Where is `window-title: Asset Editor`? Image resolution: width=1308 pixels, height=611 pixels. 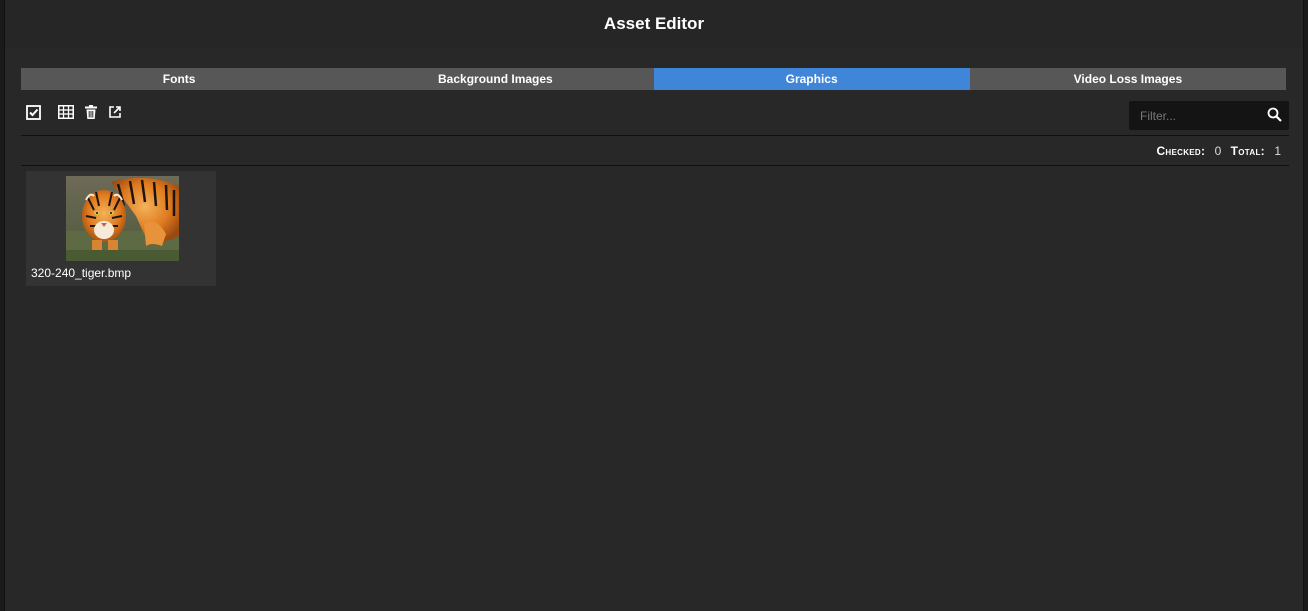
window-title: Asset Editor is located at coordinates (654, 23).